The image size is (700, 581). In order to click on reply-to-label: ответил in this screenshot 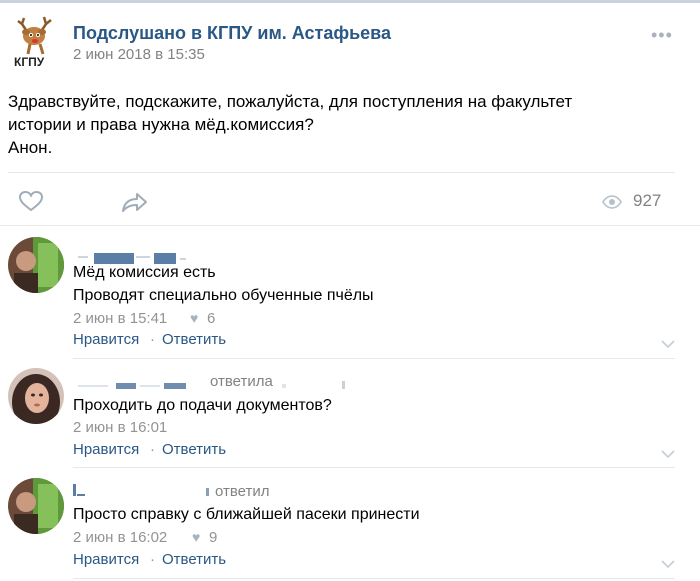, I will do `click(242, 491)`.